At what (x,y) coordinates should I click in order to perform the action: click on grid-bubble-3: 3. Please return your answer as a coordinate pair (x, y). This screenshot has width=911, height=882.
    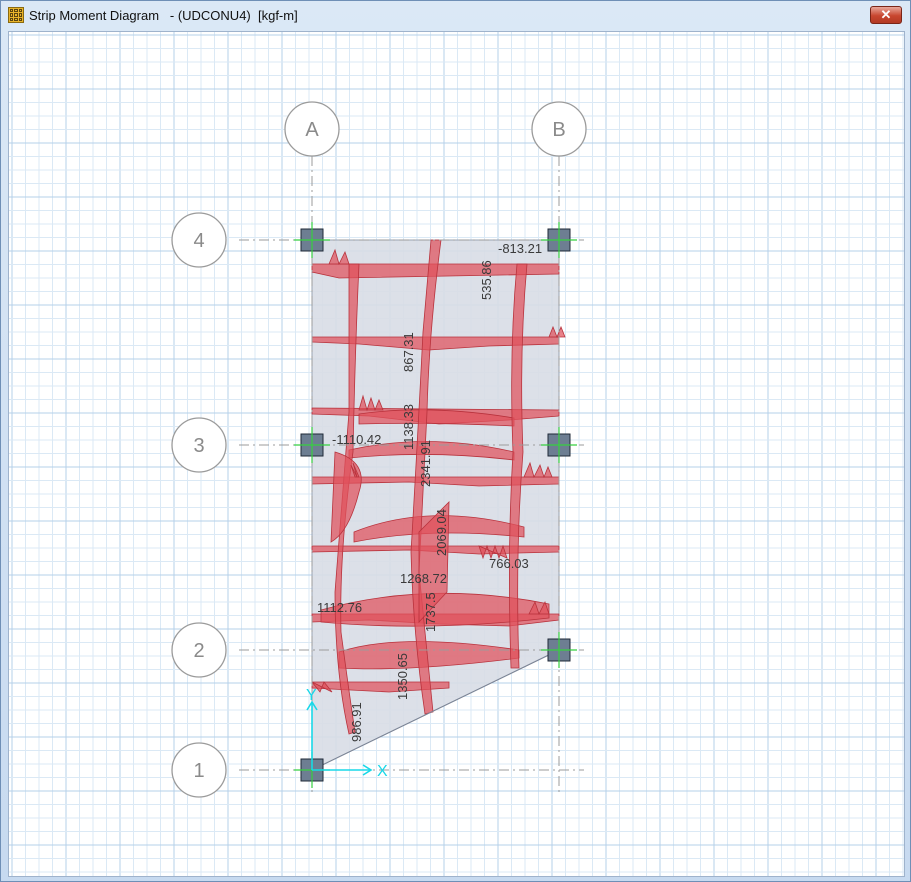
    Looking at the image, I should click on (199, 445).